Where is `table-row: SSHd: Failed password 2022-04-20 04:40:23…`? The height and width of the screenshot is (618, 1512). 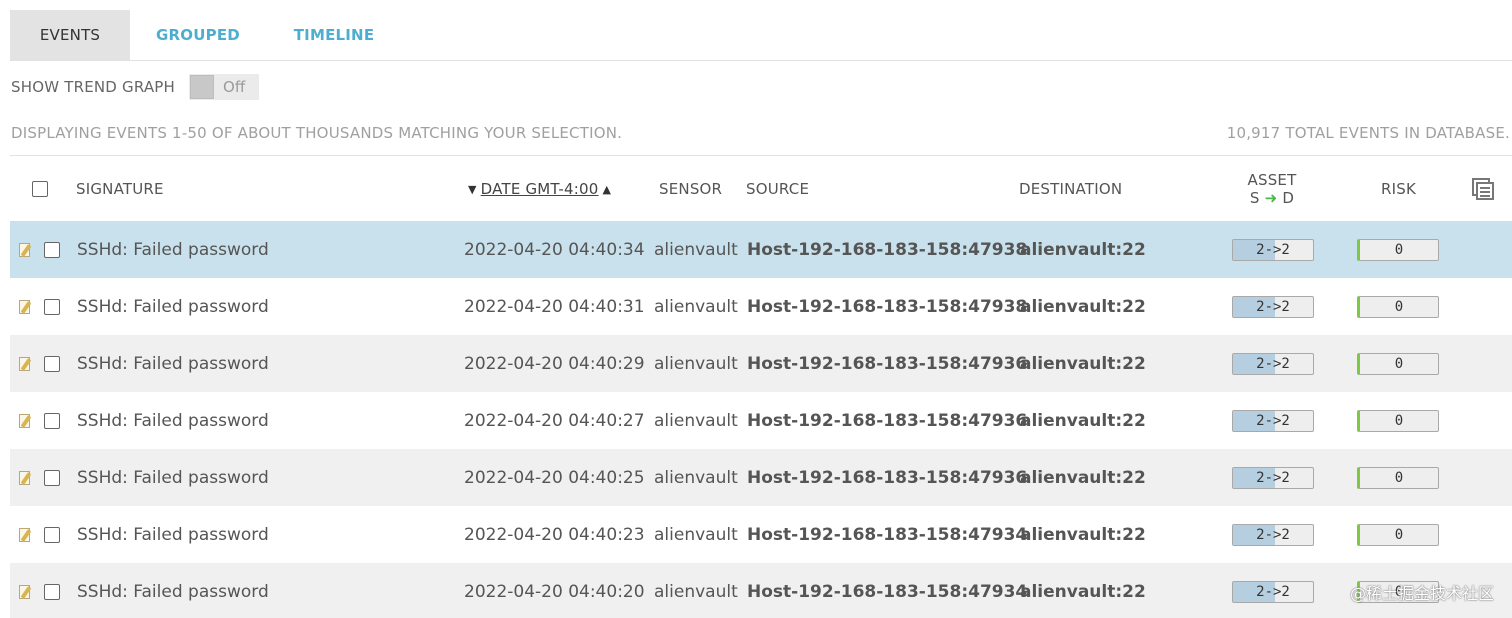 table-row: SSHd: Failed password 2022-04-20 04:40:23… is located at coordinates (761, 534).